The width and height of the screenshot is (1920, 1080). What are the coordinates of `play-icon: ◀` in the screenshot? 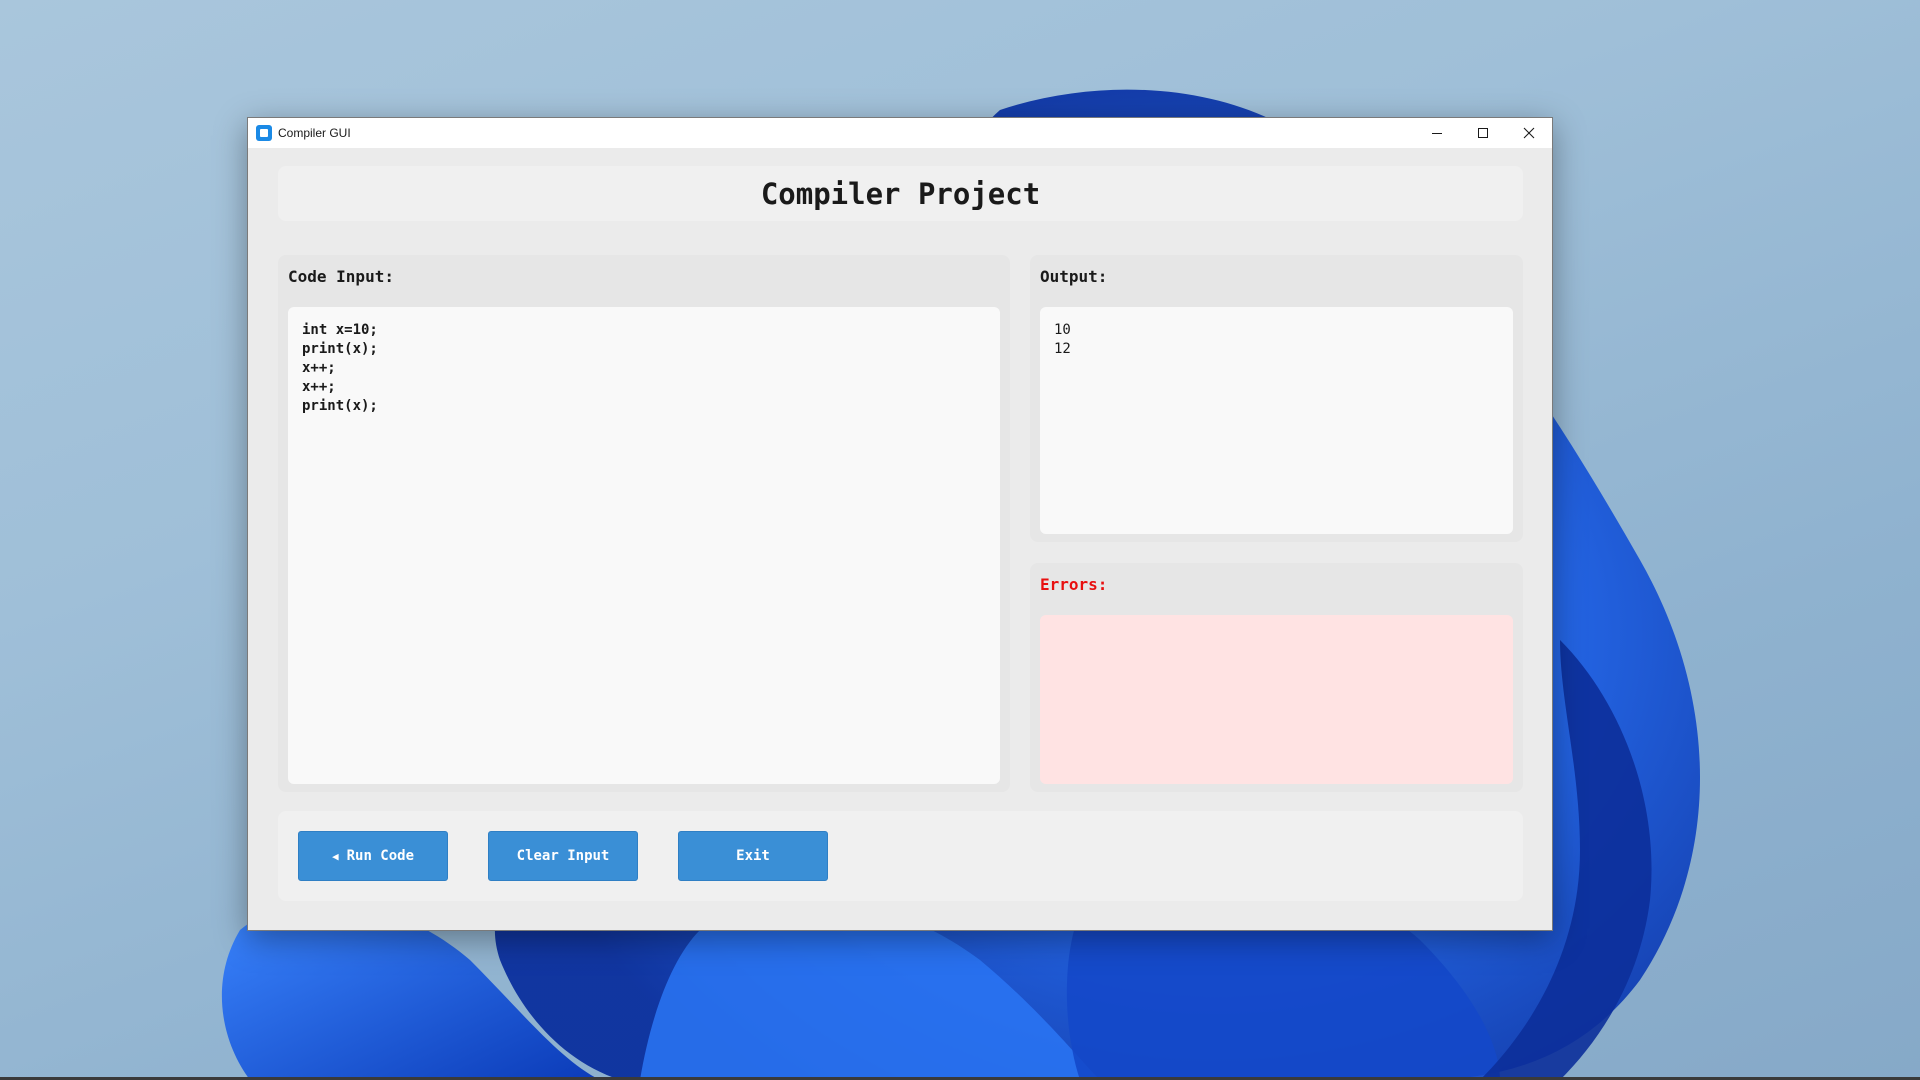 It's located at (335, 856).